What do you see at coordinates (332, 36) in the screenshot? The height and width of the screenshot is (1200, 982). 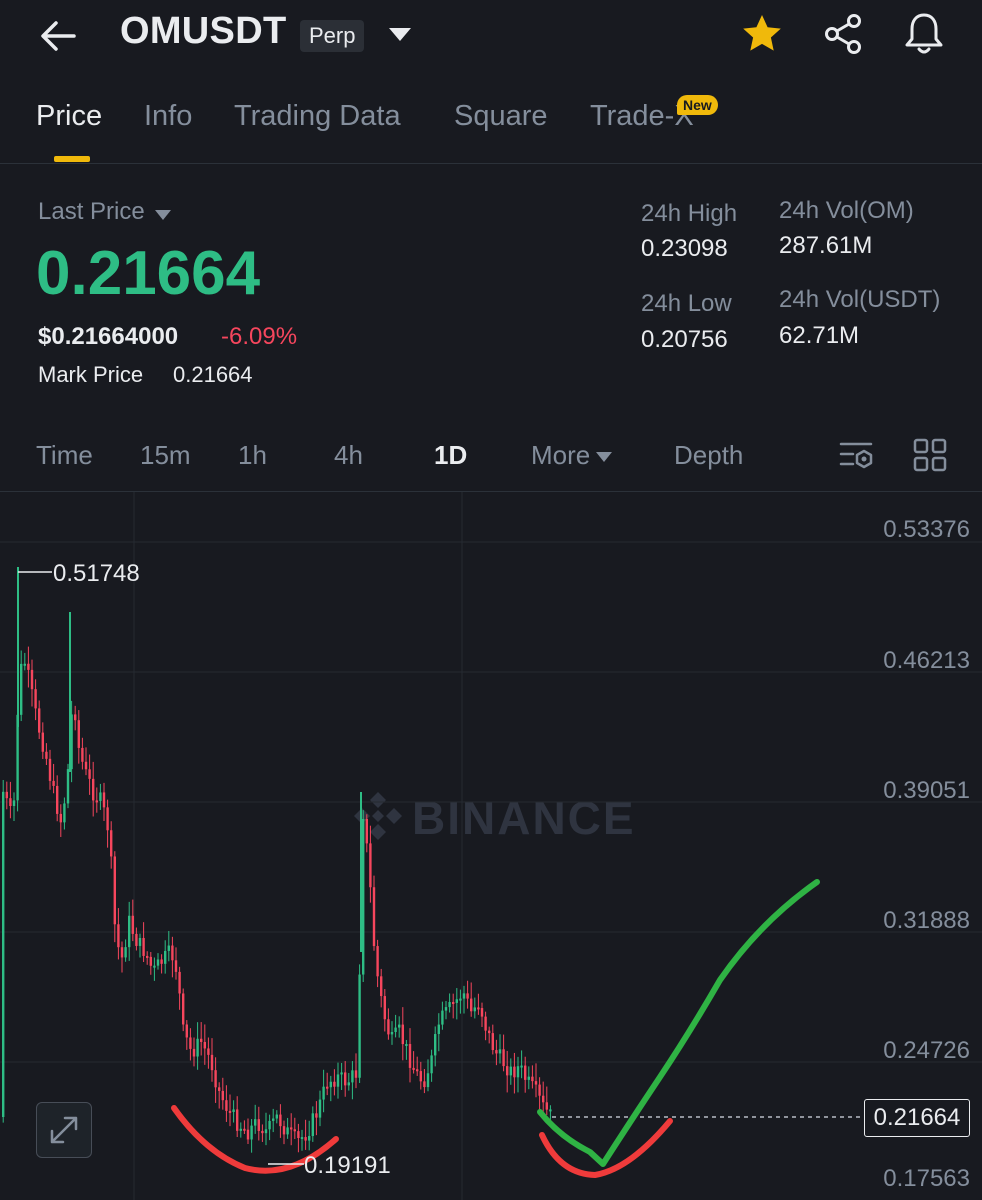 I see `contract-type-badge: Perp` at bounding box center [332, 36].